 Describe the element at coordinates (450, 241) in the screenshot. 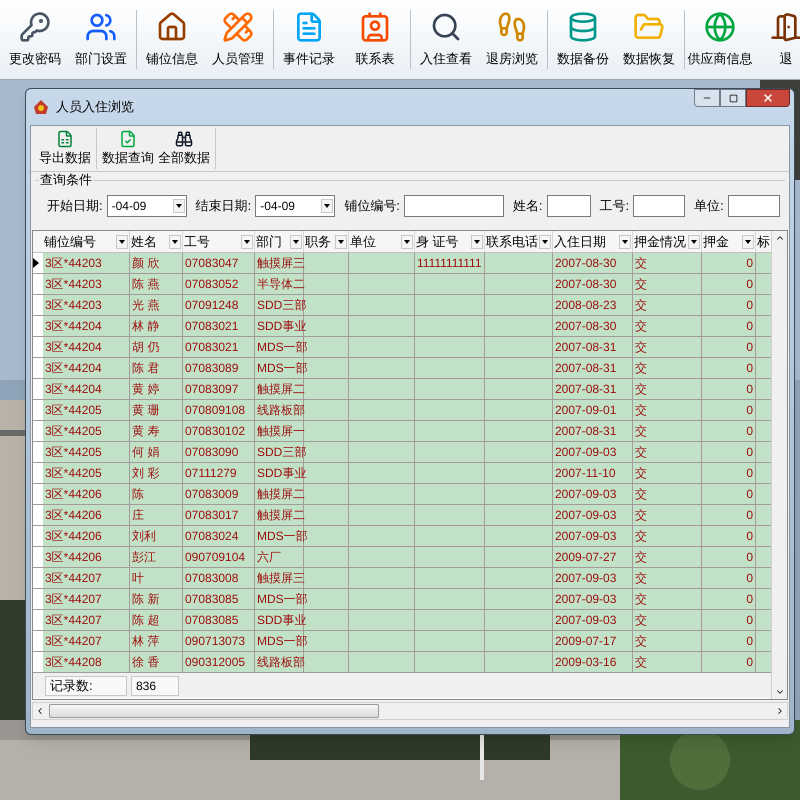

I see `column-header: 身 证号` at that location.